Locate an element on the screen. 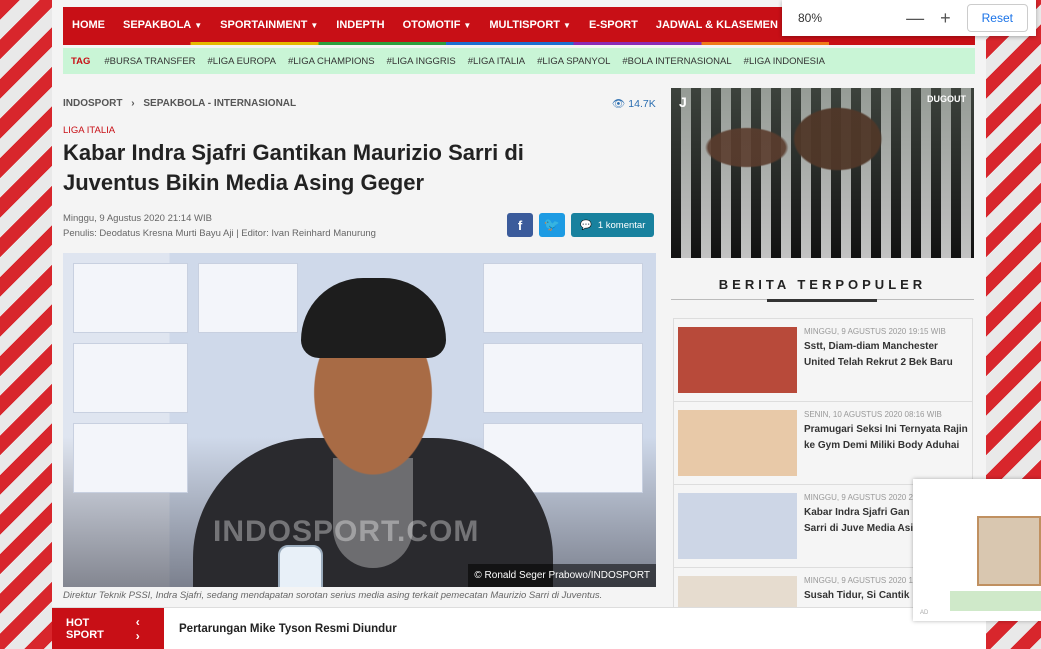 The width and height of the screenshot is (1041, 649). nav-item-indepth: INDEPTH is located at coordinates (360, 25).